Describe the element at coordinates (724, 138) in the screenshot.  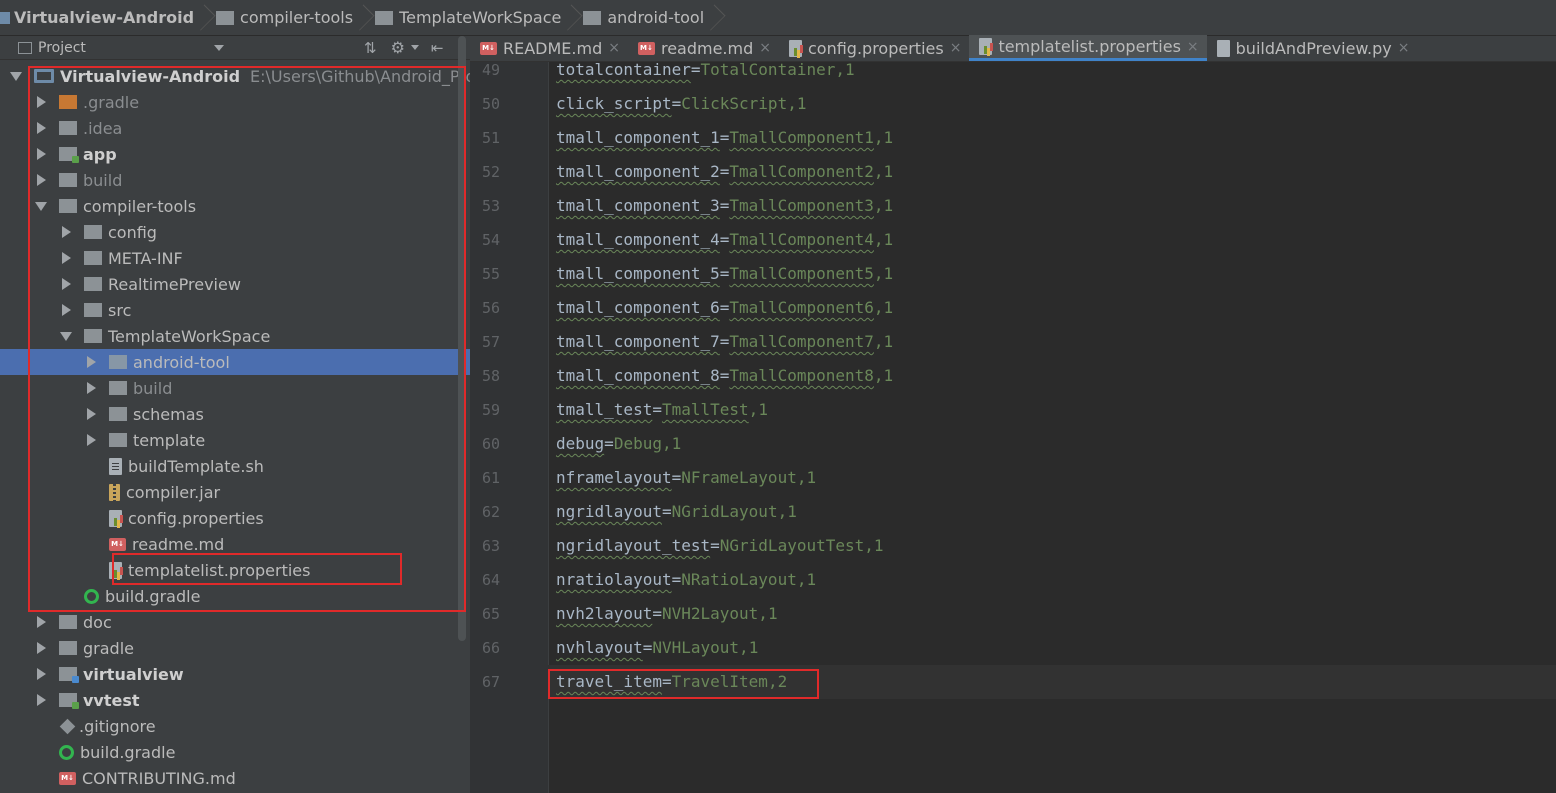
I see `code-line: tmall_component_1=TmallComponent1,1` at that location.